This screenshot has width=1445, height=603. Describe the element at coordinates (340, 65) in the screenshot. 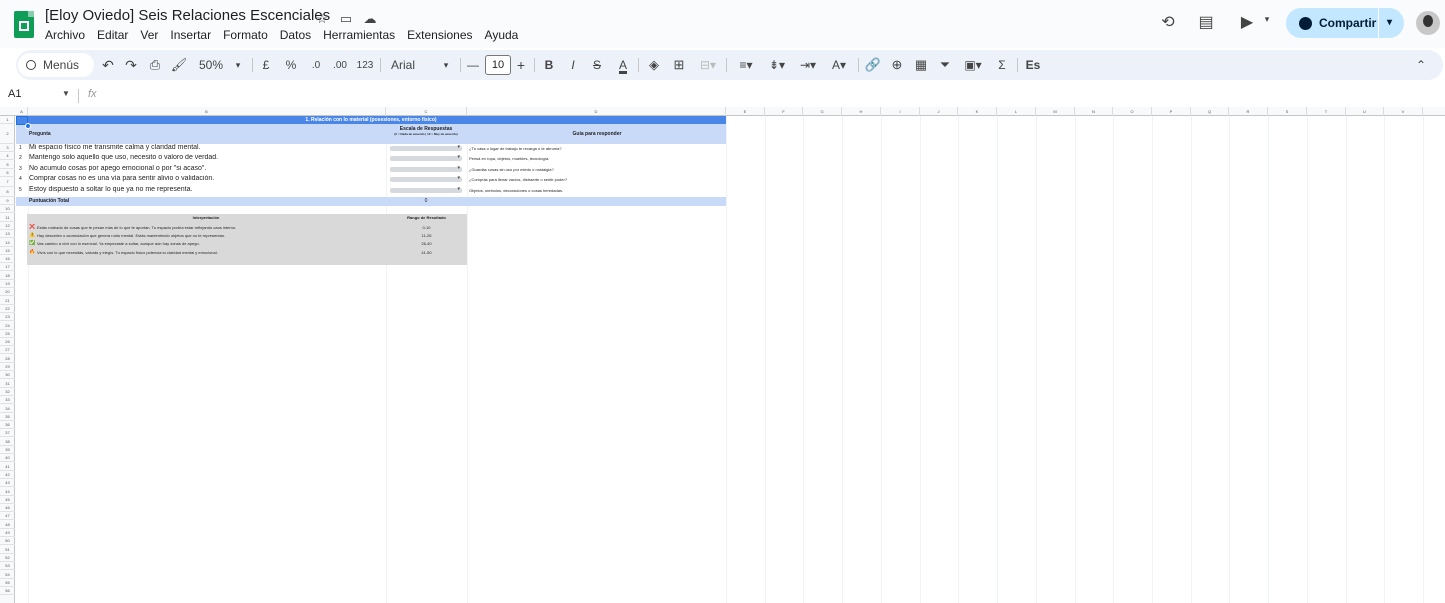

I see `increase-decimal-button: .00` at that location.